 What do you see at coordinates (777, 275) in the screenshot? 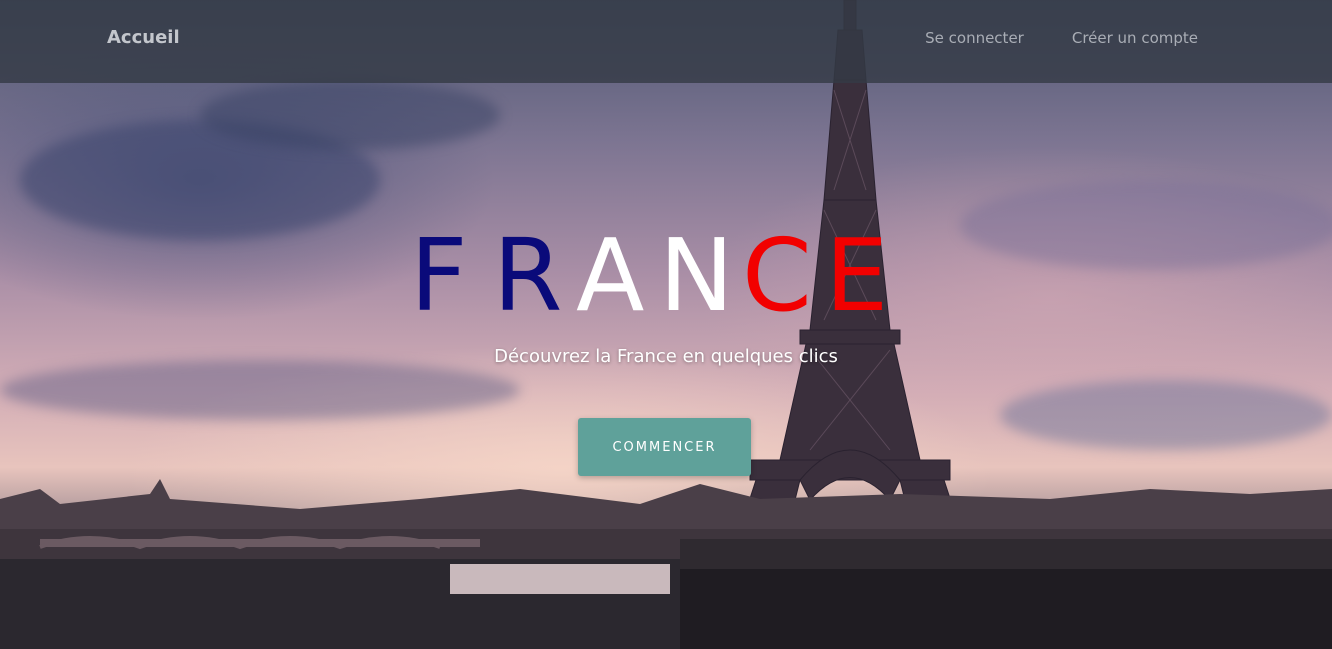
I see `title-letter-c: C` at bounding box center [777, 275].